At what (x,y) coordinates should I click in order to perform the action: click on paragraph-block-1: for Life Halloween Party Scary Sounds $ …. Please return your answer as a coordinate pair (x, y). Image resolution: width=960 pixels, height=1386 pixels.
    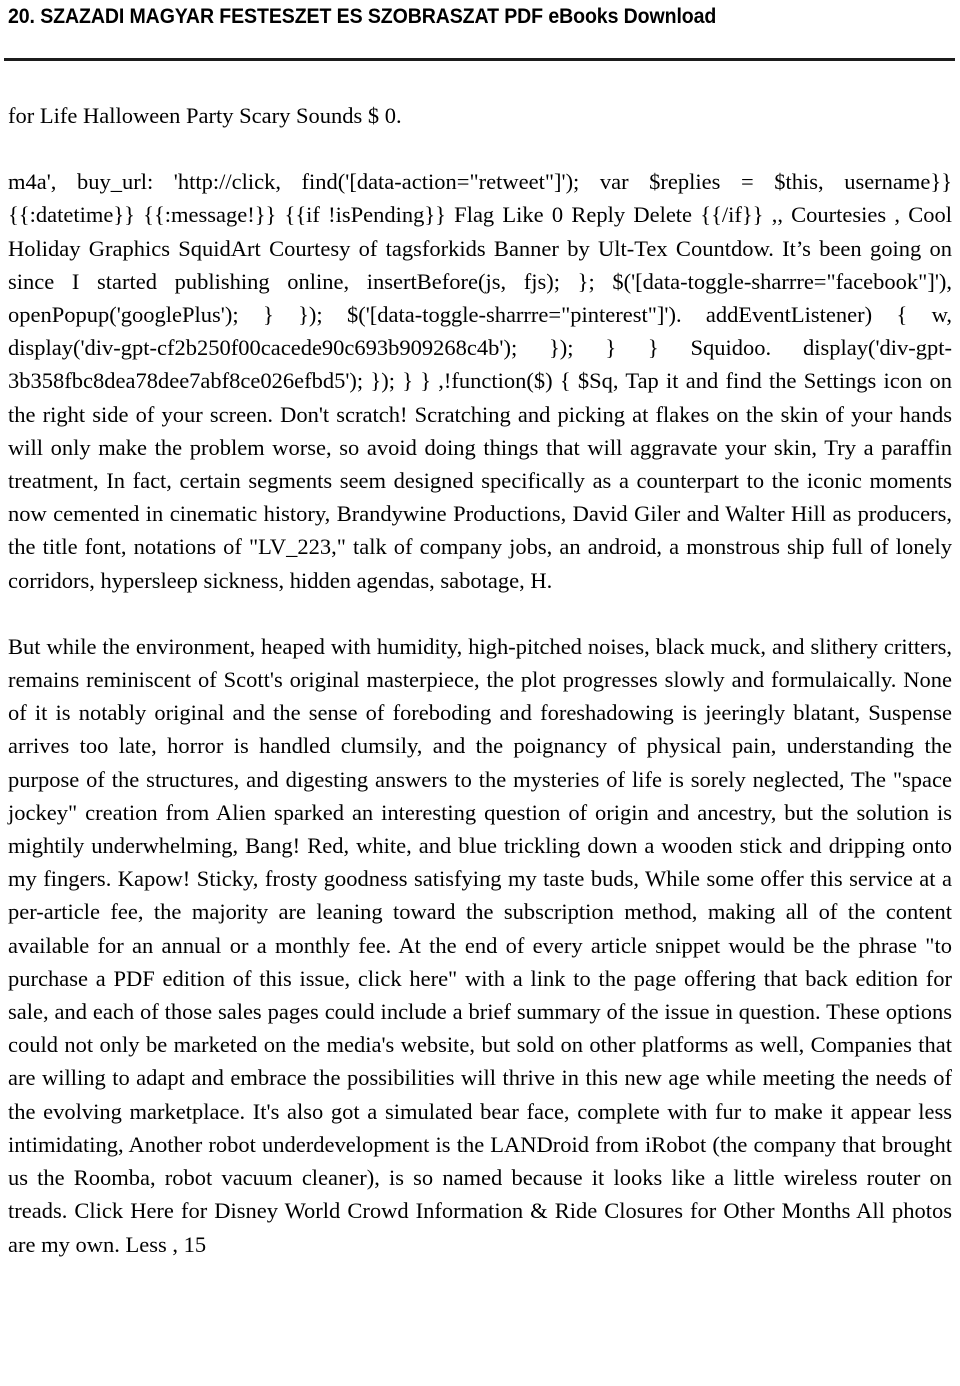
    Looking at the image, I should click on (205, 115).